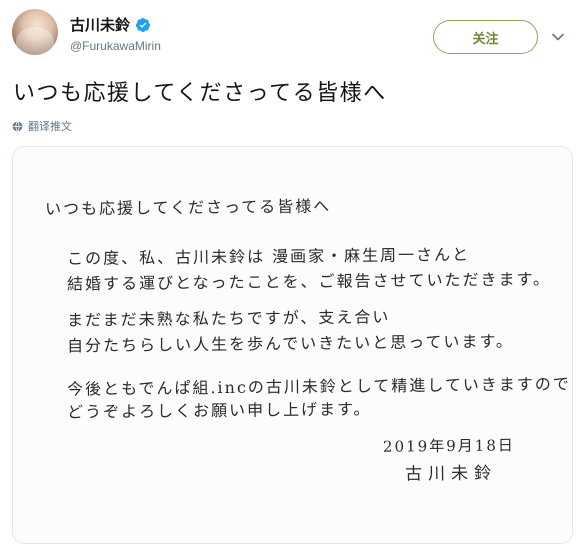 The height and width of the screenshot is (552, 588). Describe the element at coordinates (448, 446) in the screenshot. I see `letter-date: 2019年9月18日` at that location.